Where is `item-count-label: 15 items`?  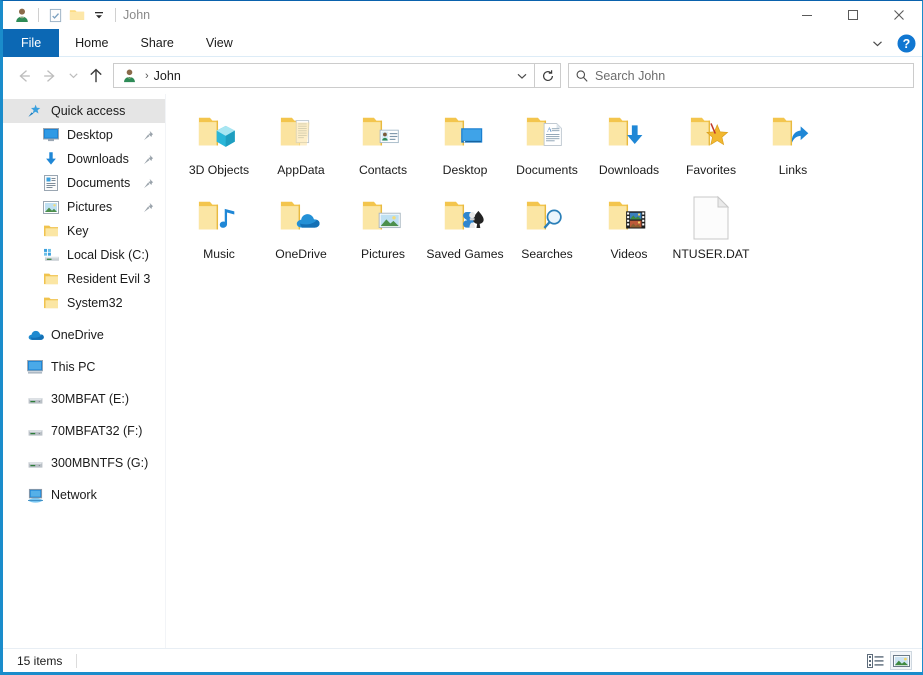
item-count-label: 15 items is located at coordinates (40, 660).